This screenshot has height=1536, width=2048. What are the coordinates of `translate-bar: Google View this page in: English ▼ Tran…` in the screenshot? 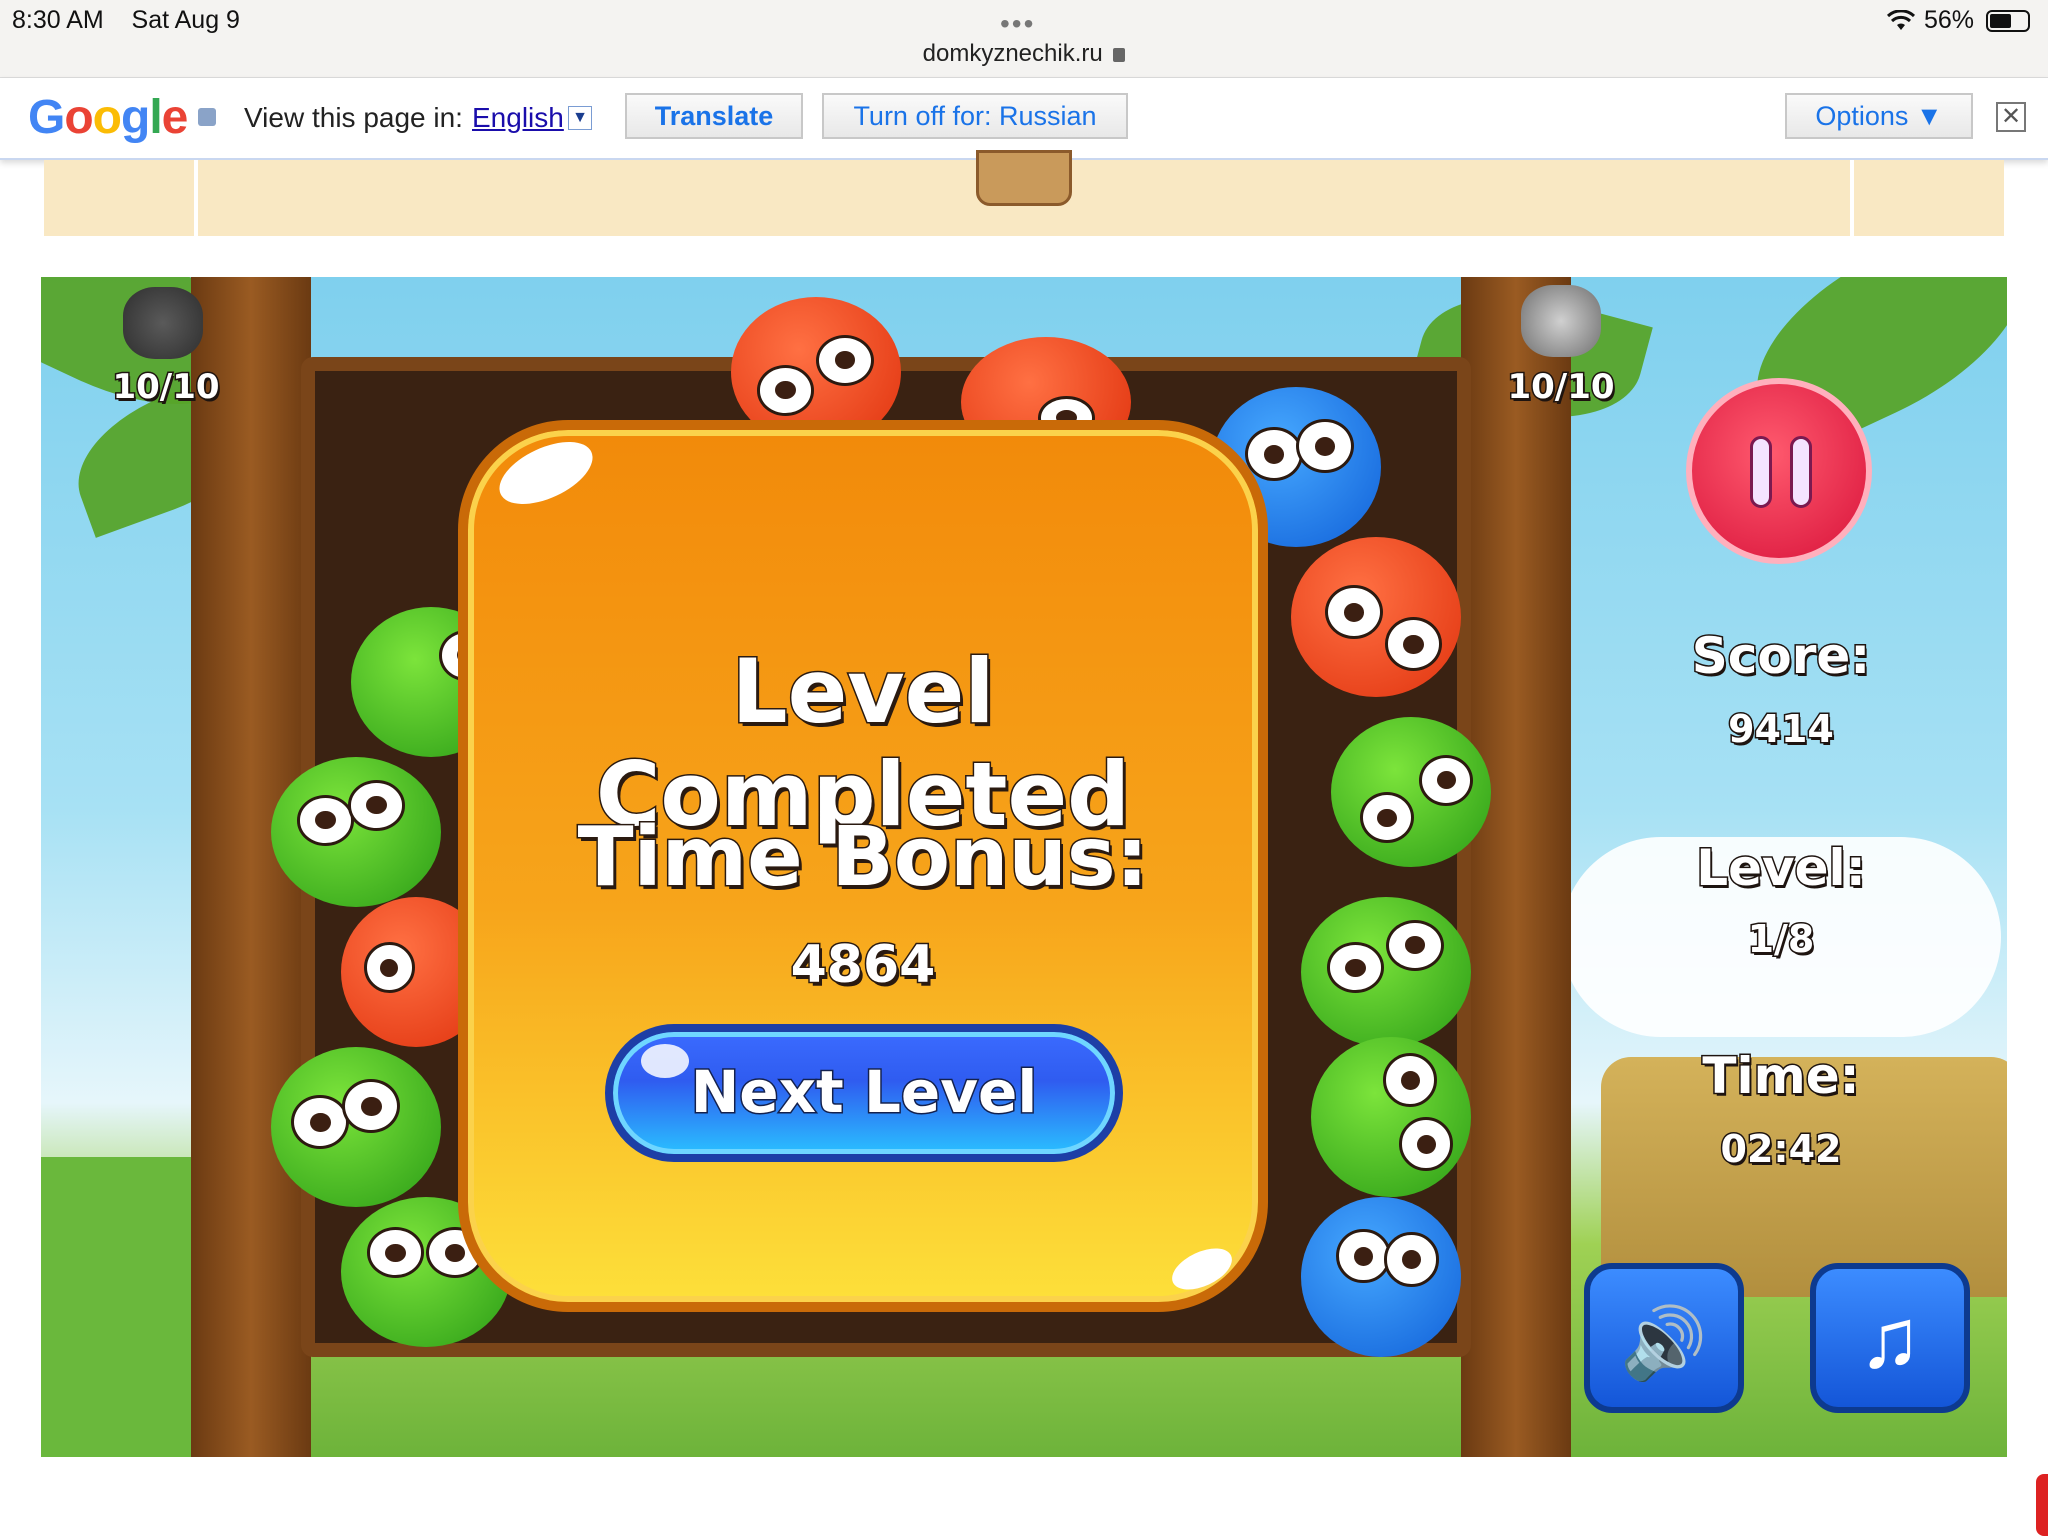 It's located at (1024, 119).